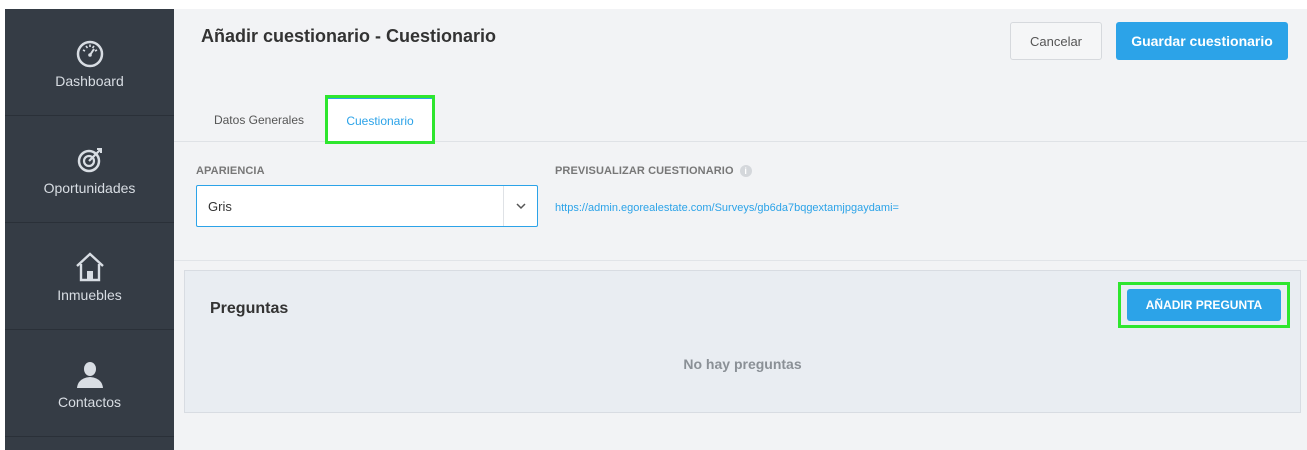 This screenshot has width=1307, height=450. I want to click on sidebar-item-label: Oportunidades, so click(89, 188).